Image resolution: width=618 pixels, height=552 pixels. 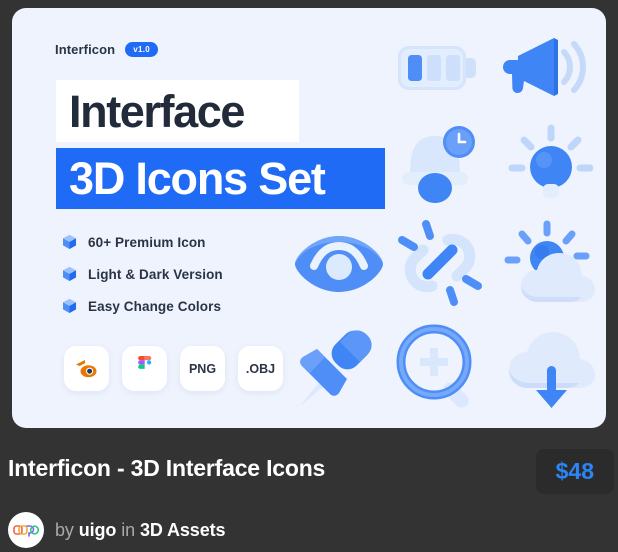 I want to click on battery-icon, so click(x=437, y=68).